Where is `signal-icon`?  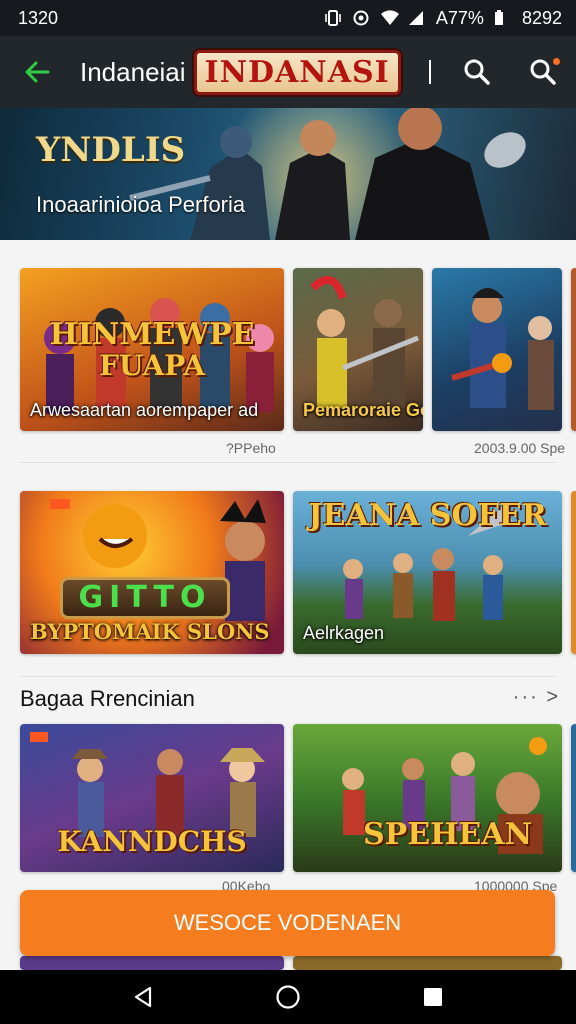 signal-icon is located at coordinates (417, 18).